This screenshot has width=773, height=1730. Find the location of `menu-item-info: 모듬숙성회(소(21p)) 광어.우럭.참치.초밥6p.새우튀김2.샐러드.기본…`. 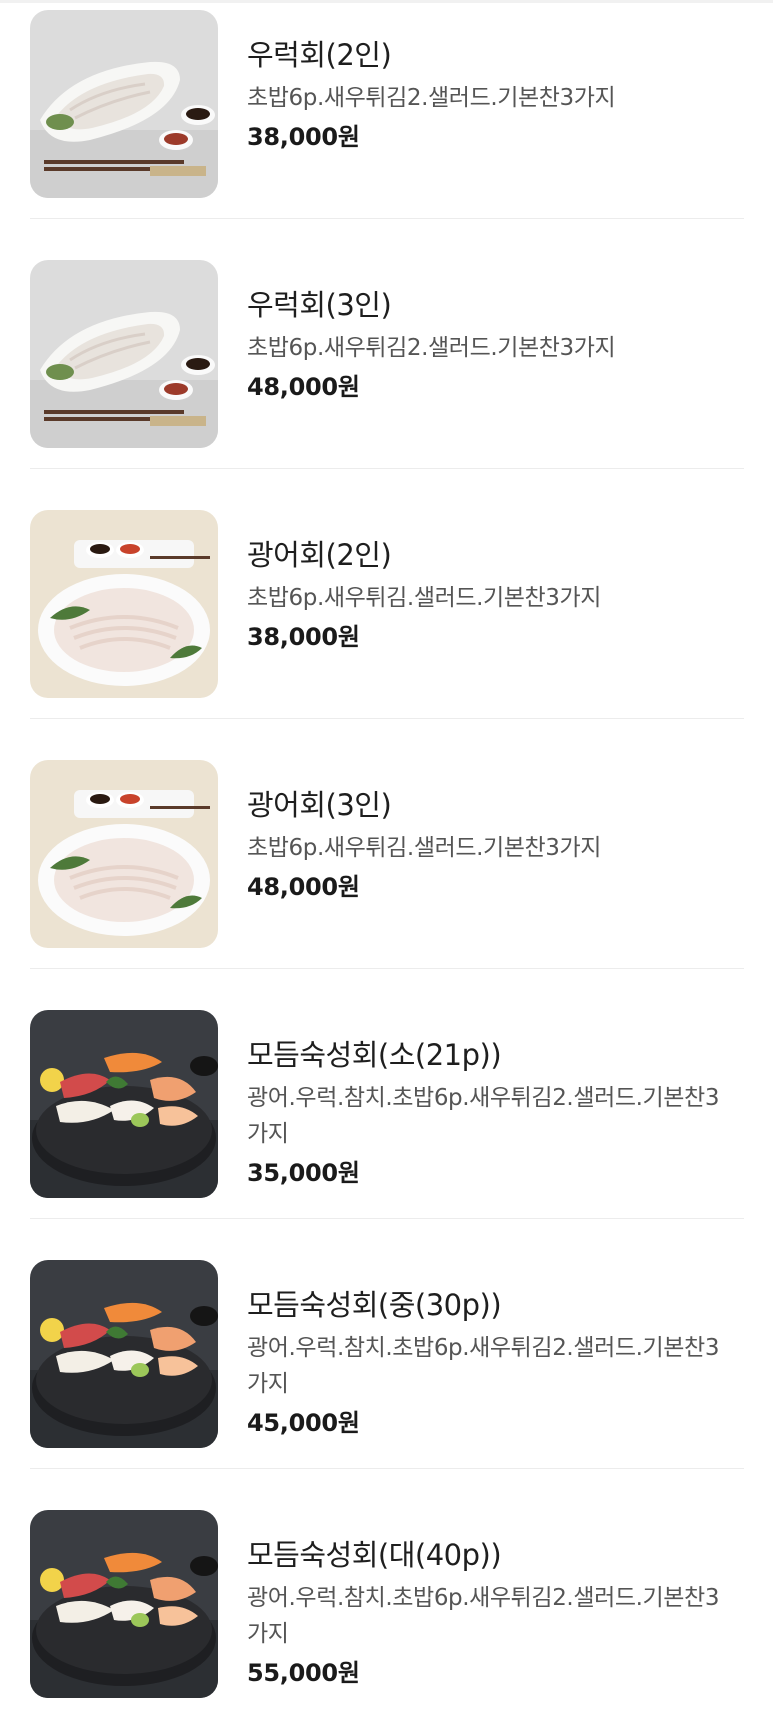

menu-item-info: 모듬숙성회(소(21p)) 광어.우럭.참치.초밥6p.새우튀김2.샐러드.기본… is located at coordinates (487, 1113).